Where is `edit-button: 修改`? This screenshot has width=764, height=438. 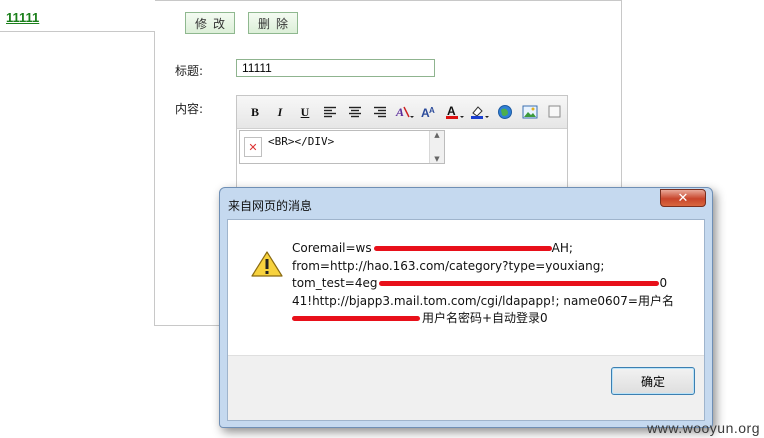
edit-button: 修改 is located at coordinates (210, 23).